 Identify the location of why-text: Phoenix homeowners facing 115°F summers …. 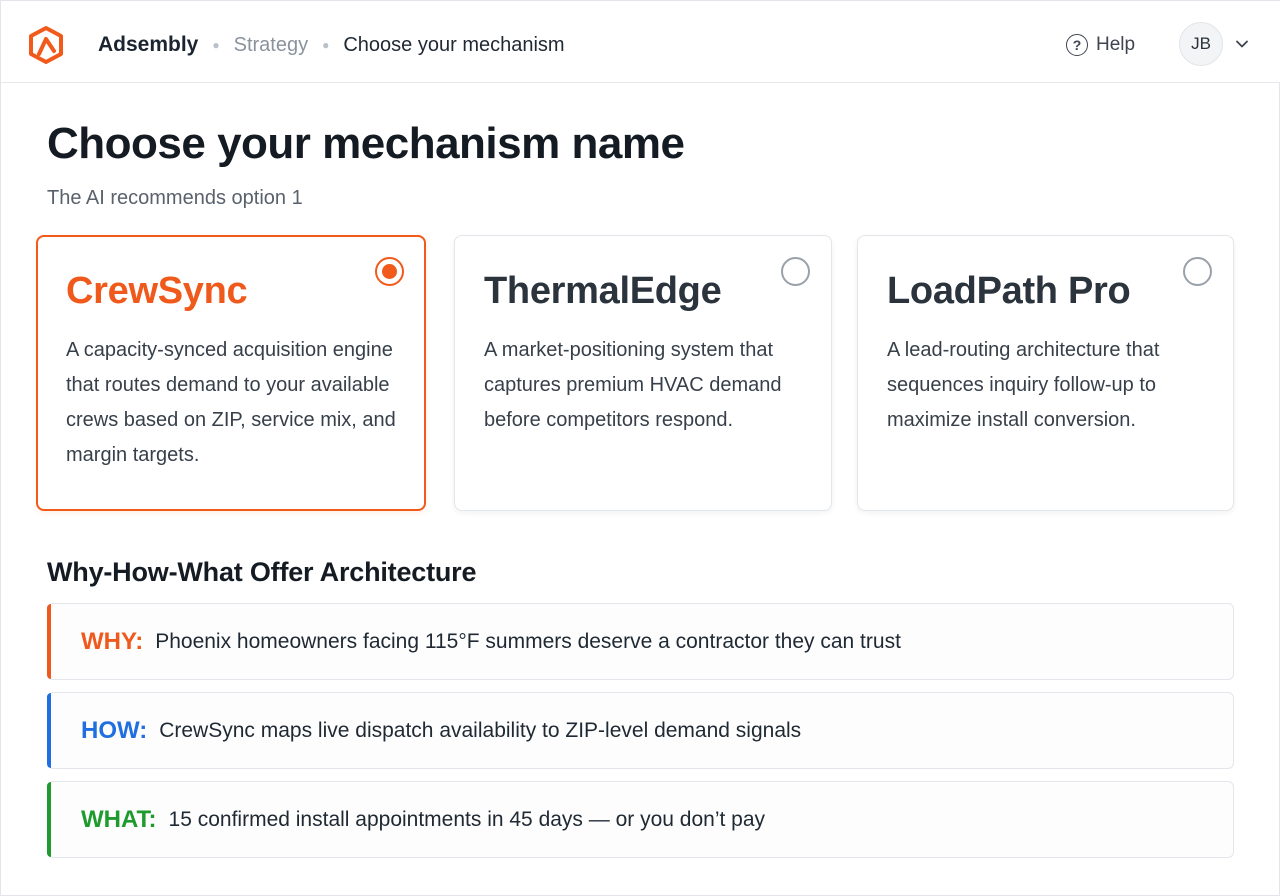
(528, 641).